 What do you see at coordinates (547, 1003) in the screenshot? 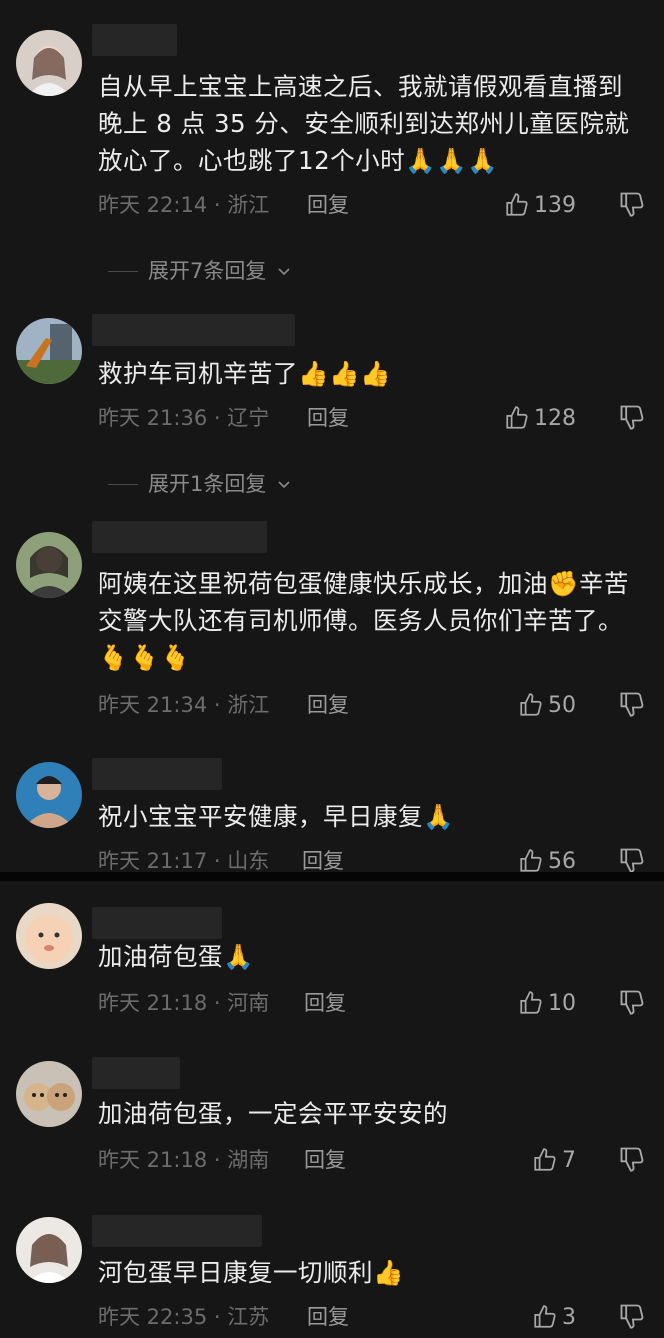
I see `like-button: 10` at bounding box center [547, 1003].